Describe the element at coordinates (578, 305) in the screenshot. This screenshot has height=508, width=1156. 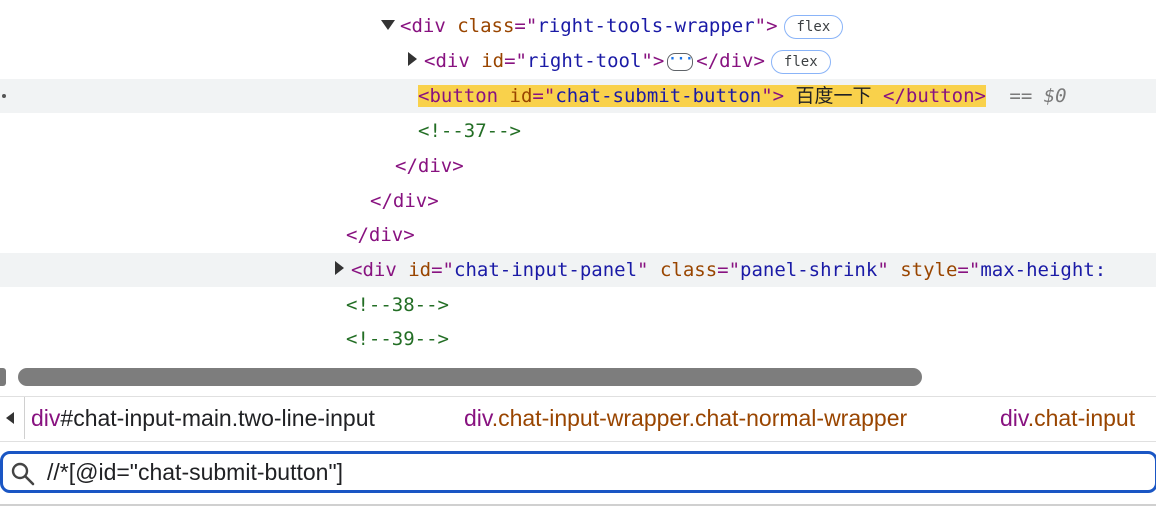
I see `tree-line: <!--38-->` at that location.